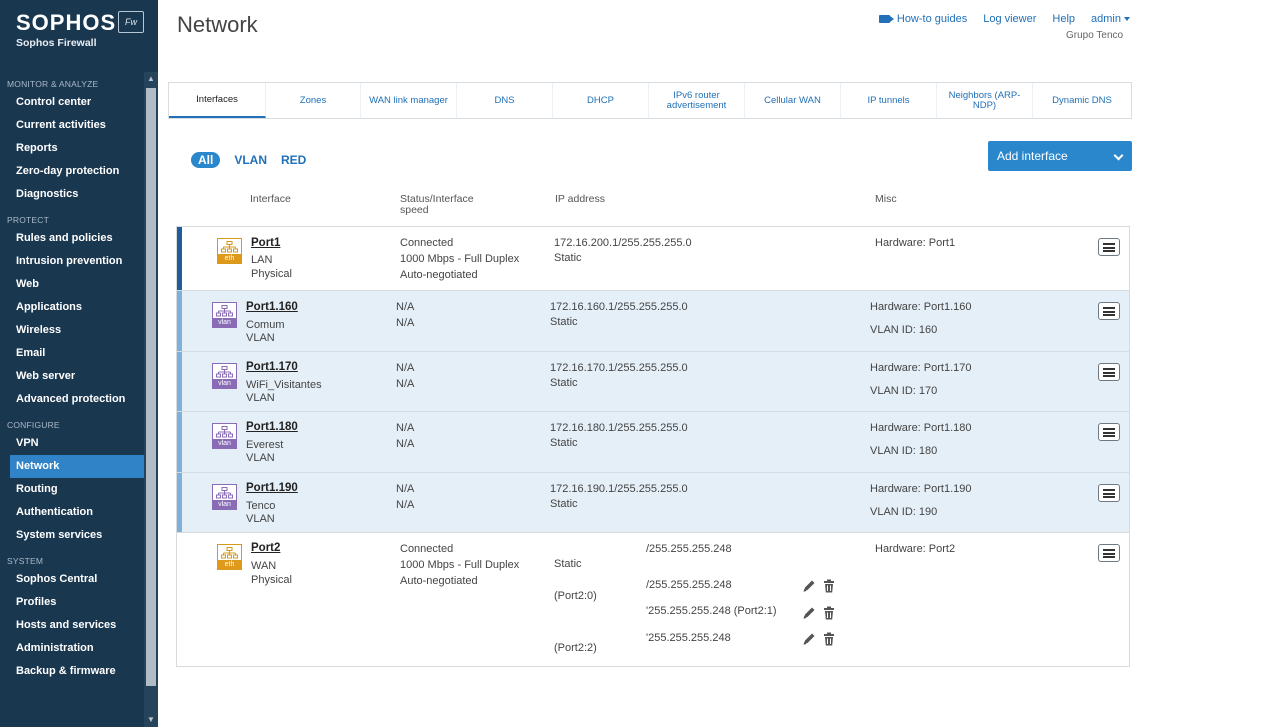  I want to click on tab-interfaces: Interfaces, so click(217, 100).